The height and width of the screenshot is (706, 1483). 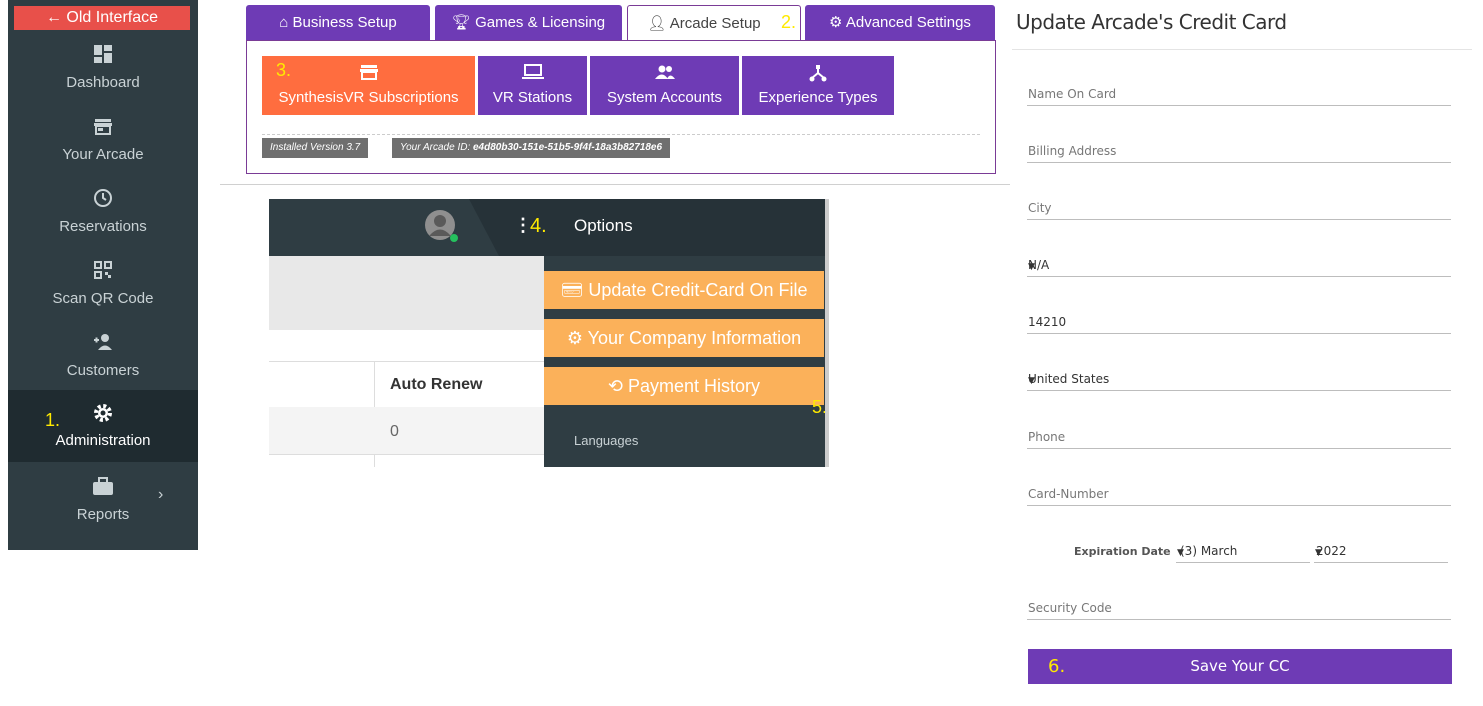 I want to click on phone-field: Phone, so click(x=1239, y=438).